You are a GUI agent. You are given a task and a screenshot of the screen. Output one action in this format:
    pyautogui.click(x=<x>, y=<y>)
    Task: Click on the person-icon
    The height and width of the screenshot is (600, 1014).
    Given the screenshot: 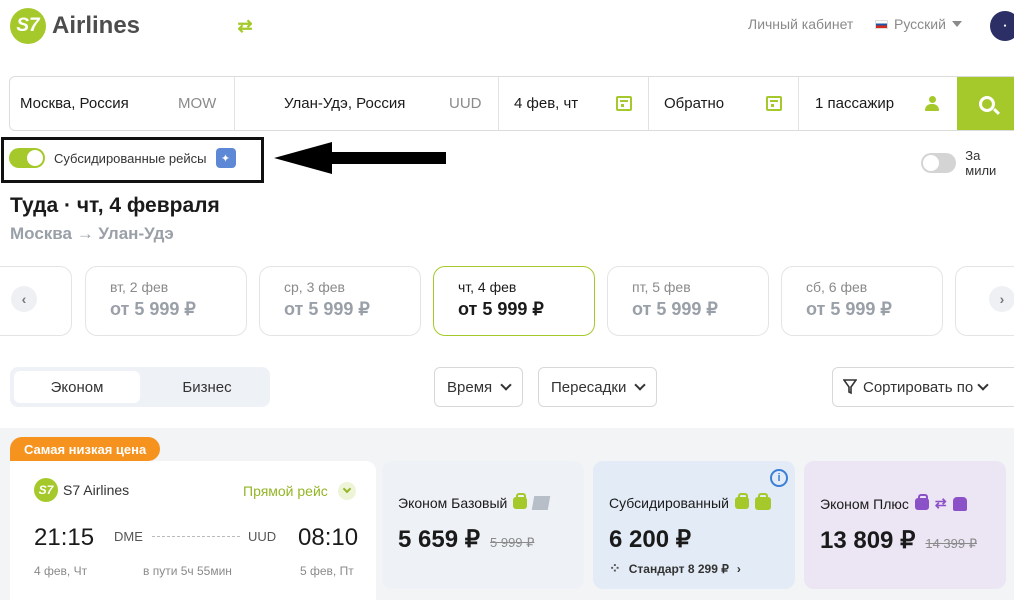 What is the action you would take?
    pyautogui.click(x=932, y=104)
    